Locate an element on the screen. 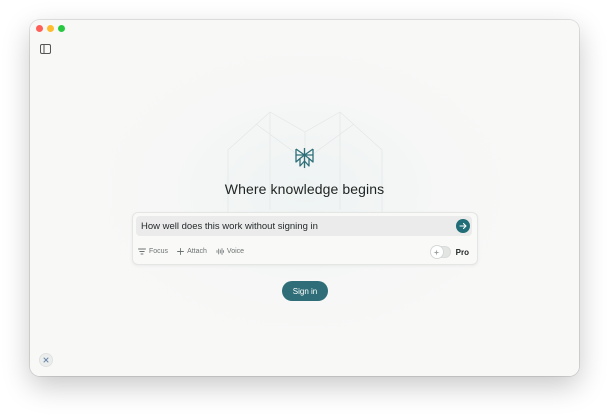 The image size is (610, 417). zoom-window-button is located at coordinates (61, 28).